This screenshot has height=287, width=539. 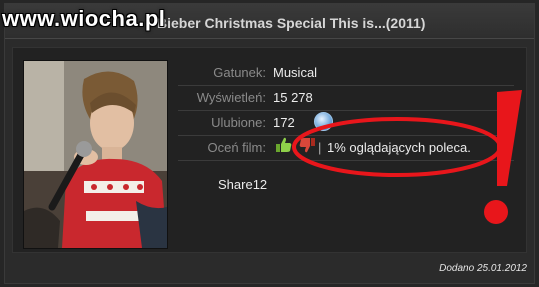 I want to click on added-date: Dodano 25.01.2012, so click(x=483, y=268).